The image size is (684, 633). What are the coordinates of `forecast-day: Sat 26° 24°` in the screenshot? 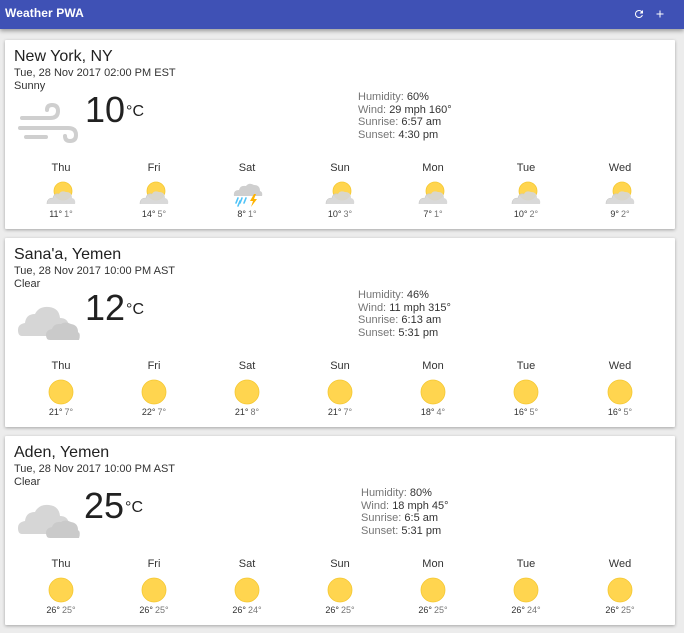 It's located at (247, 586).